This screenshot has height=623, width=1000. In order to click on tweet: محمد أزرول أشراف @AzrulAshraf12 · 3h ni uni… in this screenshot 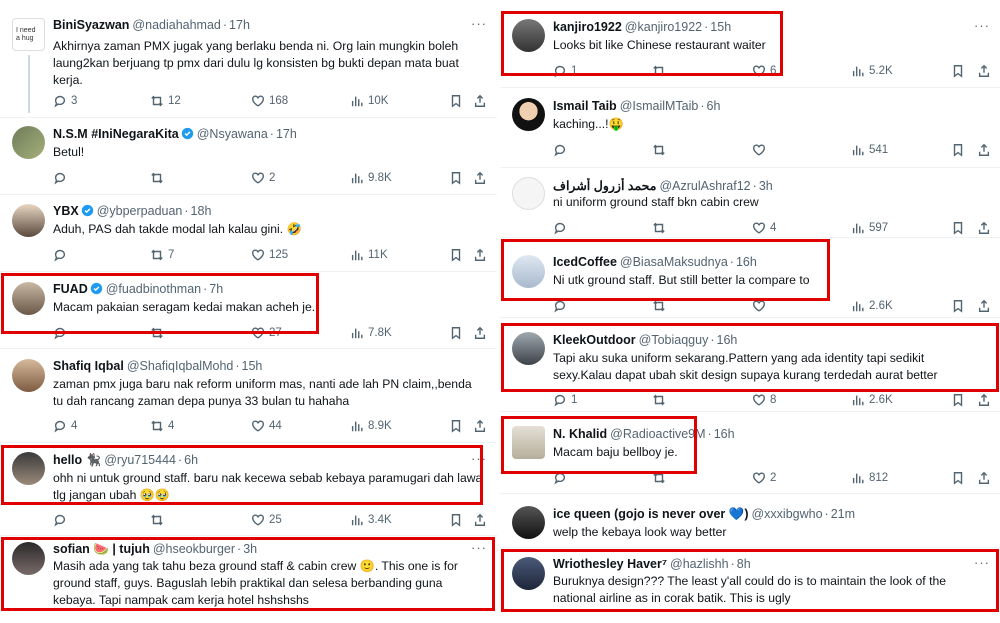, I will do `click(750, 203)`.